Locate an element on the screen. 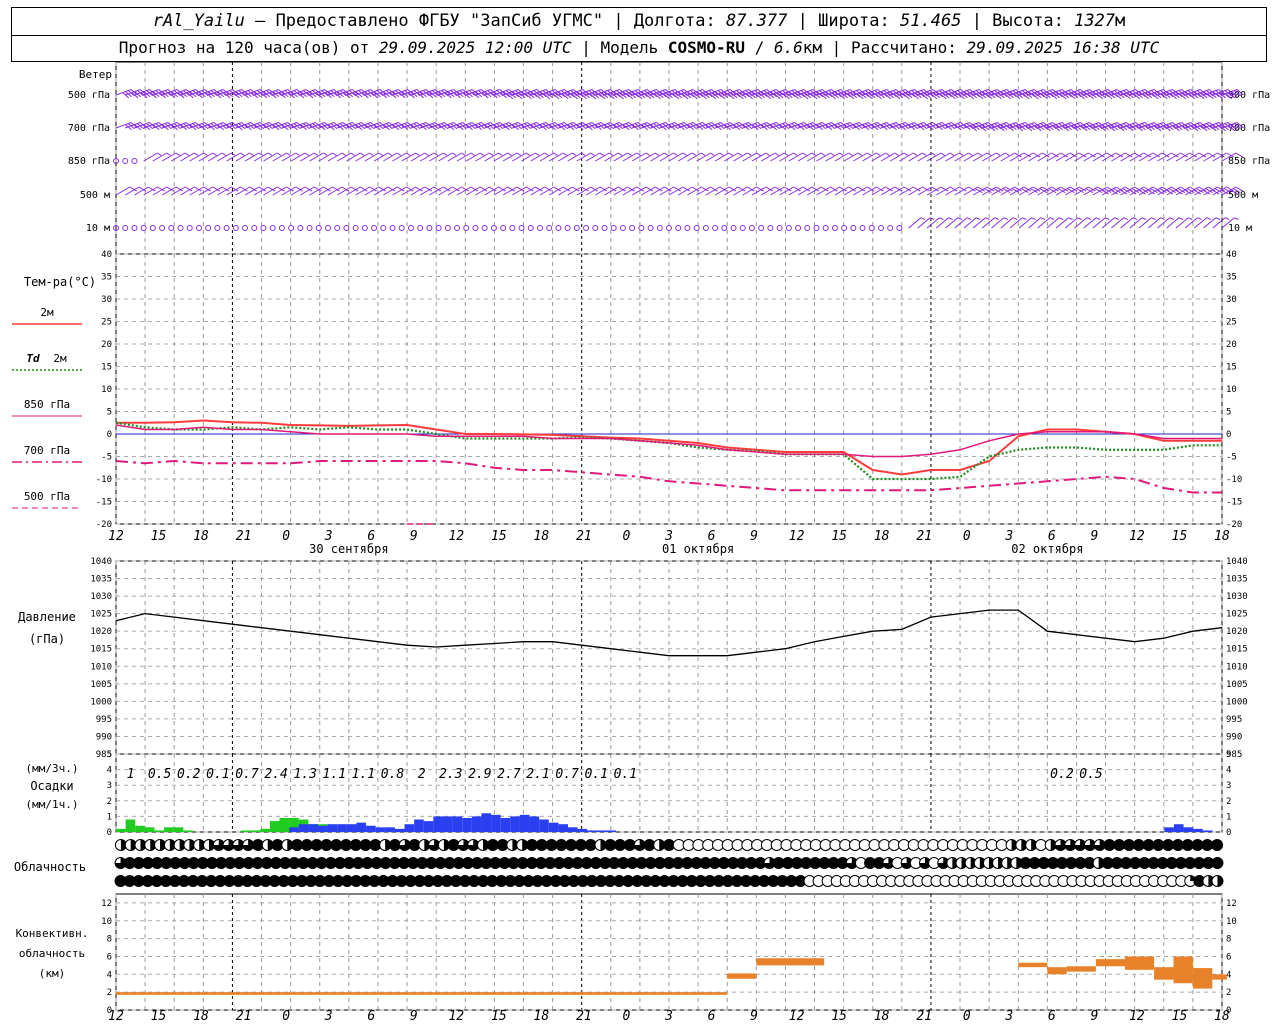 This screenshot has width=1280, height=1024. y-tick-label-right: 1000 is located at coordinates (1237, 702).